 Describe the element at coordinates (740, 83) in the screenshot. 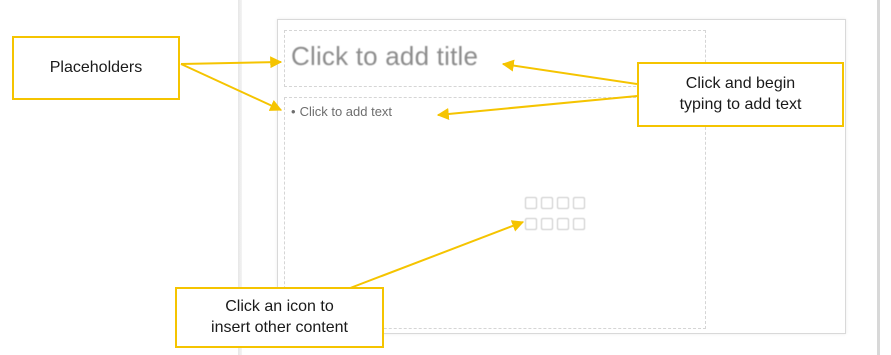

I see `callout-typing-line1: Click and begin` at that location.